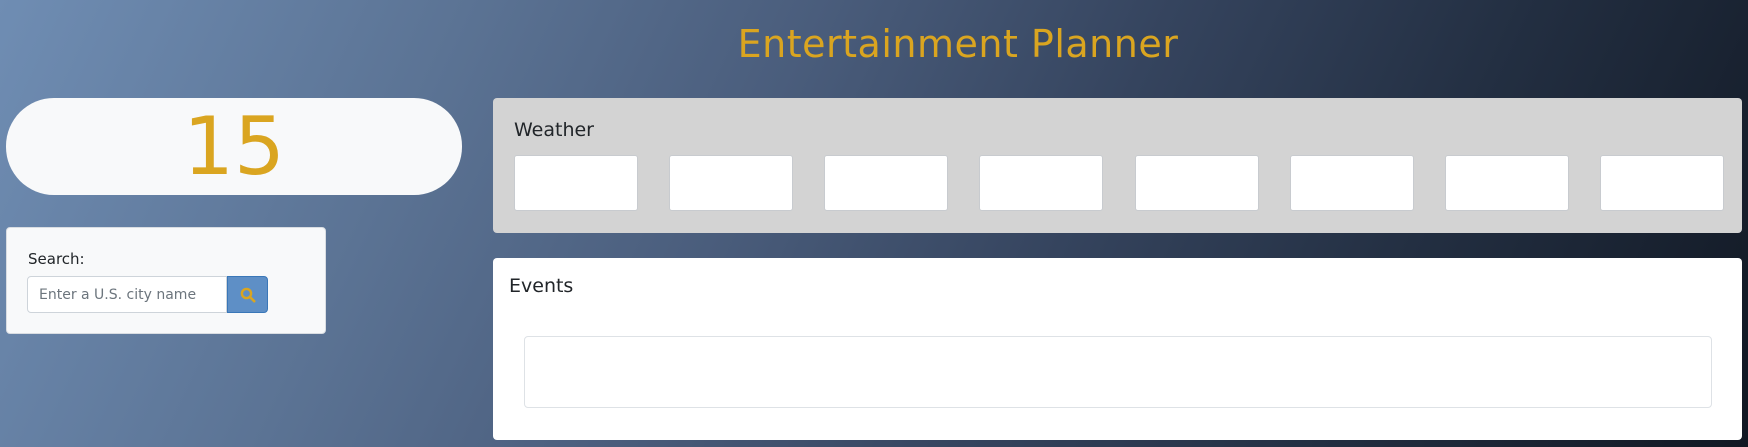 This screenshot has width=1748, height=447. What do you see at coordinates (1119, 183) in the screenshot?
I see `weather-forecast-row` at bounding box center [1119, 183].